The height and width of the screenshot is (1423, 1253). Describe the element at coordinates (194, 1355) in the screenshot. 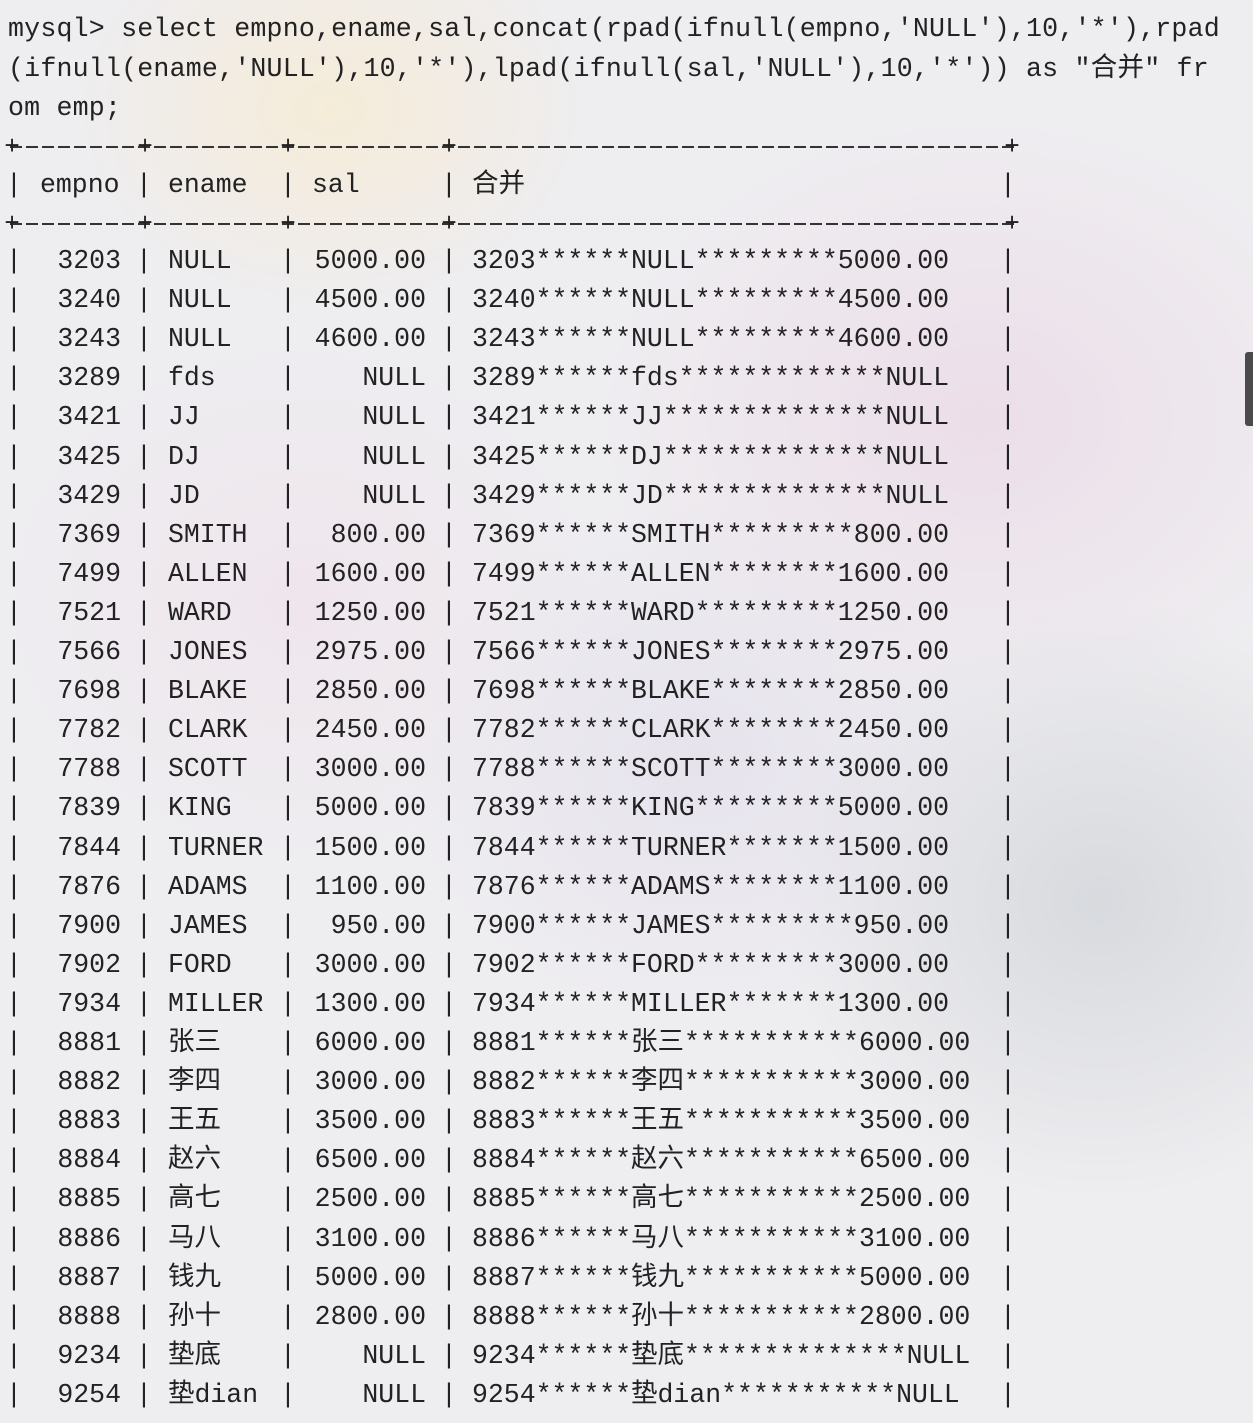

I see `ename-cell: 垫底` at that location.